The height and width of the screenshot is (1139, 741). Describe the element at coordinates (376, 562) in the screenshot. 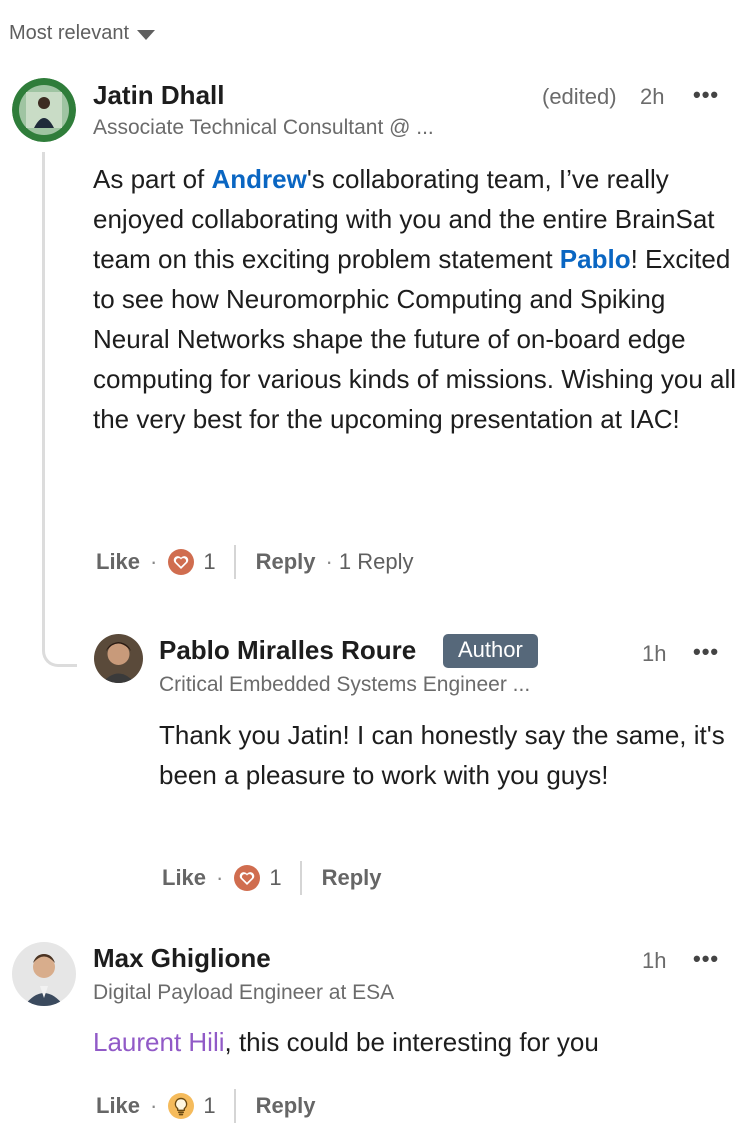

I see `replies-count-link: 1 Reply` at that location.